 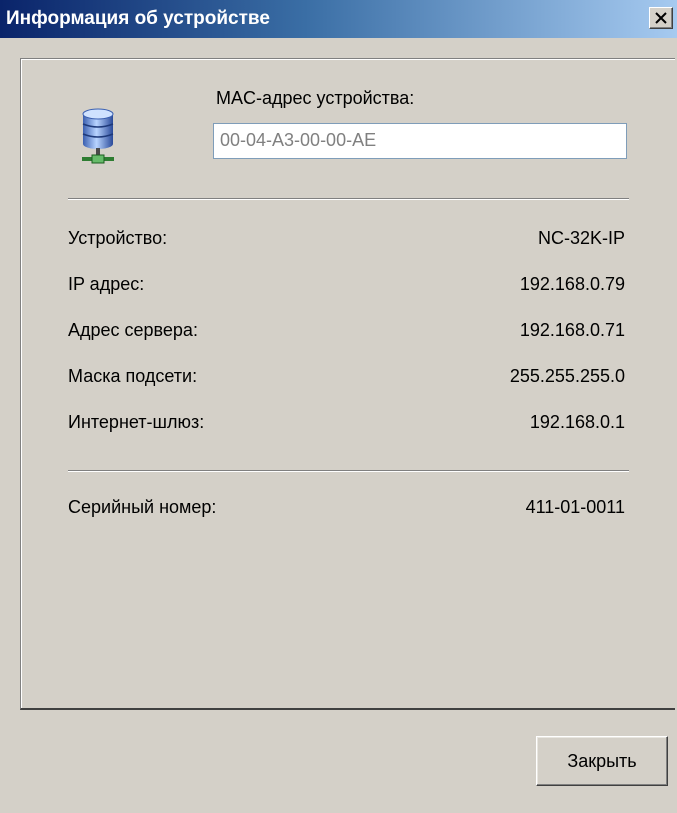 I want to click on close-icon, so click(x=661, y=18).